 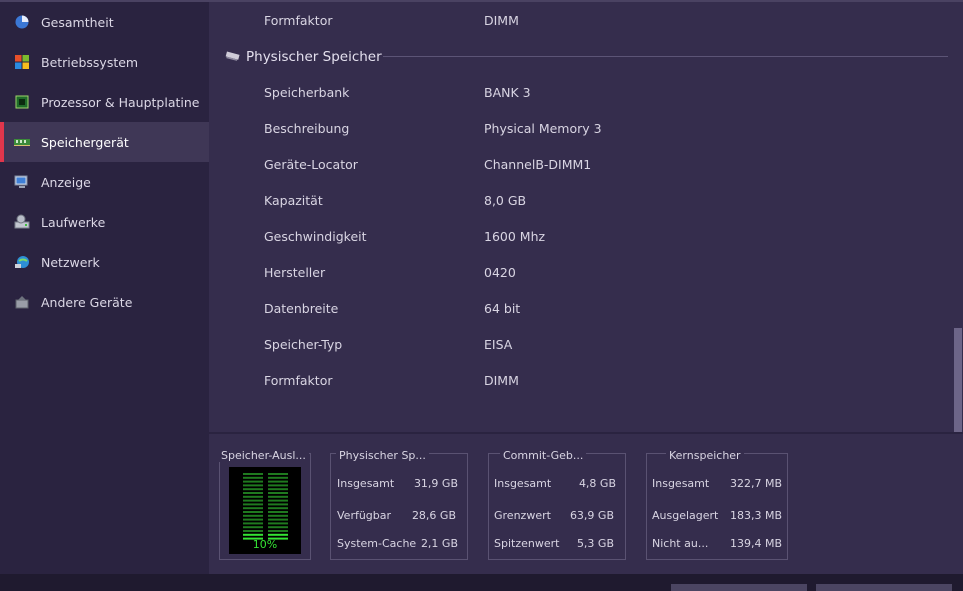 What do you see at coordinates (705, 455) in the screenshot?
I see `kernel-memory-group-title: Kernspeicher` at bounding box center [705, 455].